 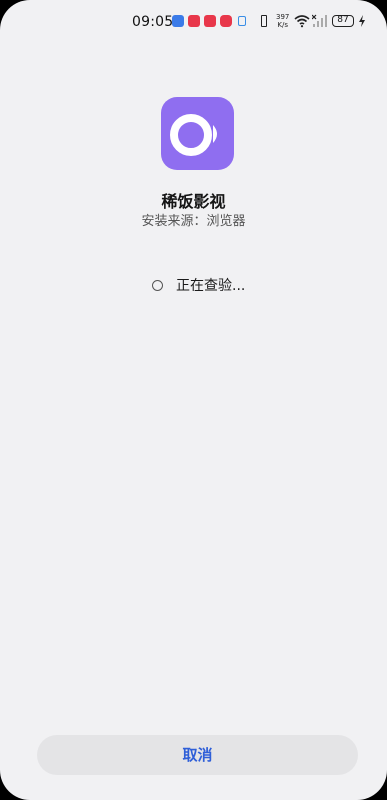 I want to click on status-time: 09:05, so click(x=153, y=22).